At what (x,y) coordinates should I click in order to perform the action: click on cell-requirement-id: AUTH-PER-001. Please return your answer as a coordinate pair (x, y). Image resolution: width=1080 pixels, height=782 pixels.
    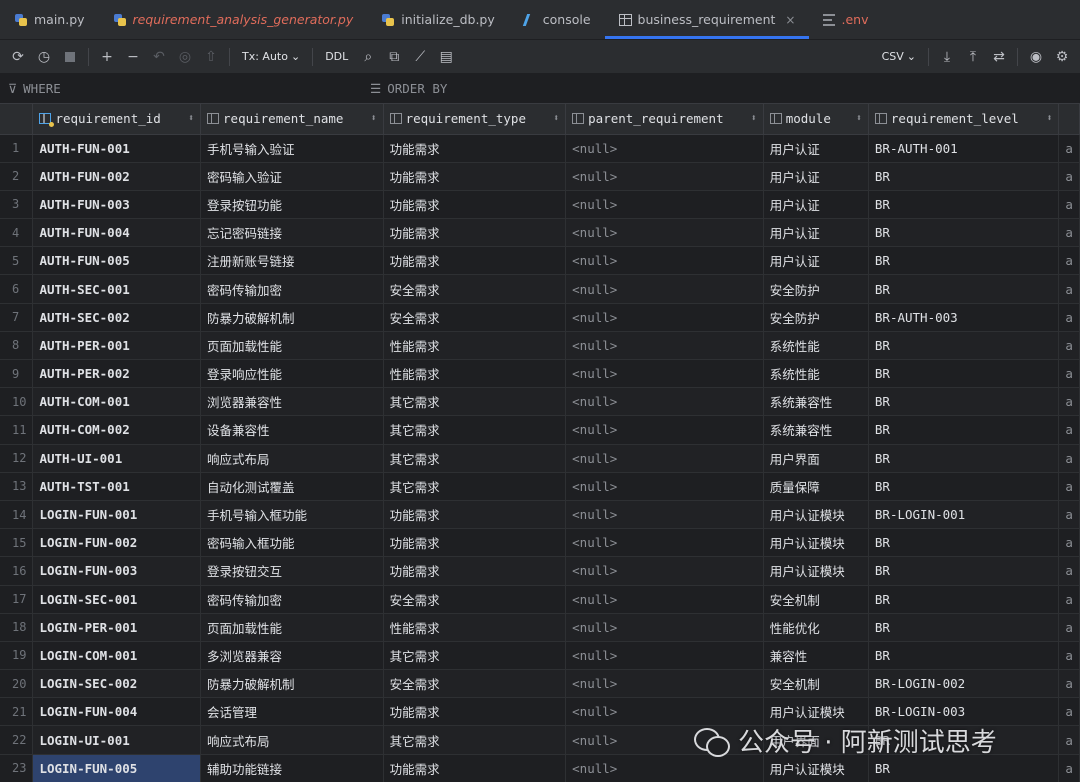
    Looking at the image, I should click on (117, 346).